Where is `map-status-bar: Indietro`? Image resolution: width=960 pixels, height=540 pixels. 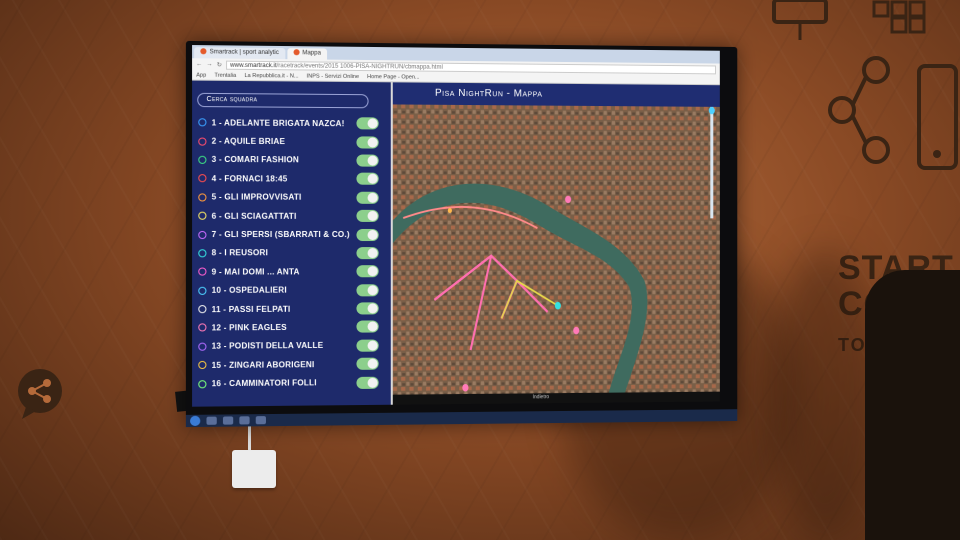
map-status-bar: Indietro is located at coordinates (556, 398).